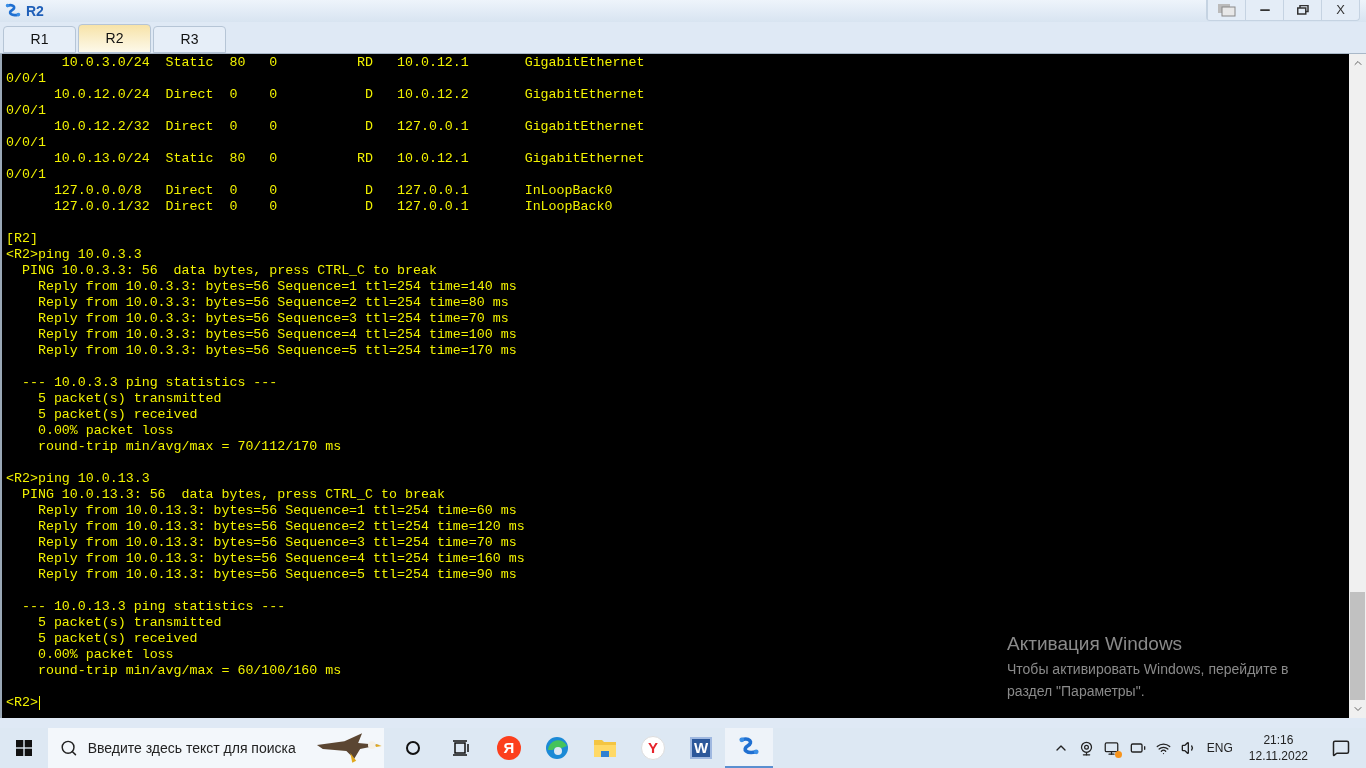  I want to click on terminal-line: Reply from 10.0.3.3: bytes=56 Sequence=2 ttl=254 time=80 ms, so click(272, 303).